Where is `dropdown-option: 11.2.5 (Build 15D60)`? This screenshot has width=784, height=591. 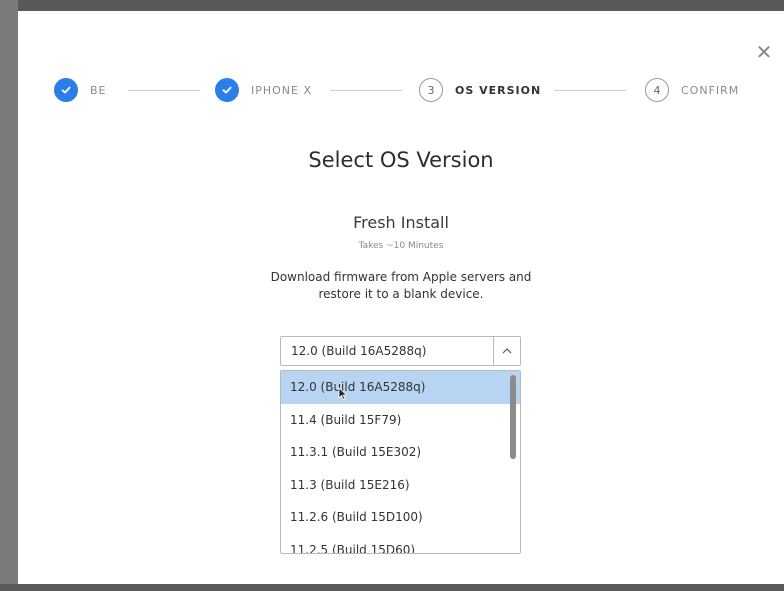
dropdown-option: 11.2.5 (Build 15D60) is located at coordinates (400, 544).